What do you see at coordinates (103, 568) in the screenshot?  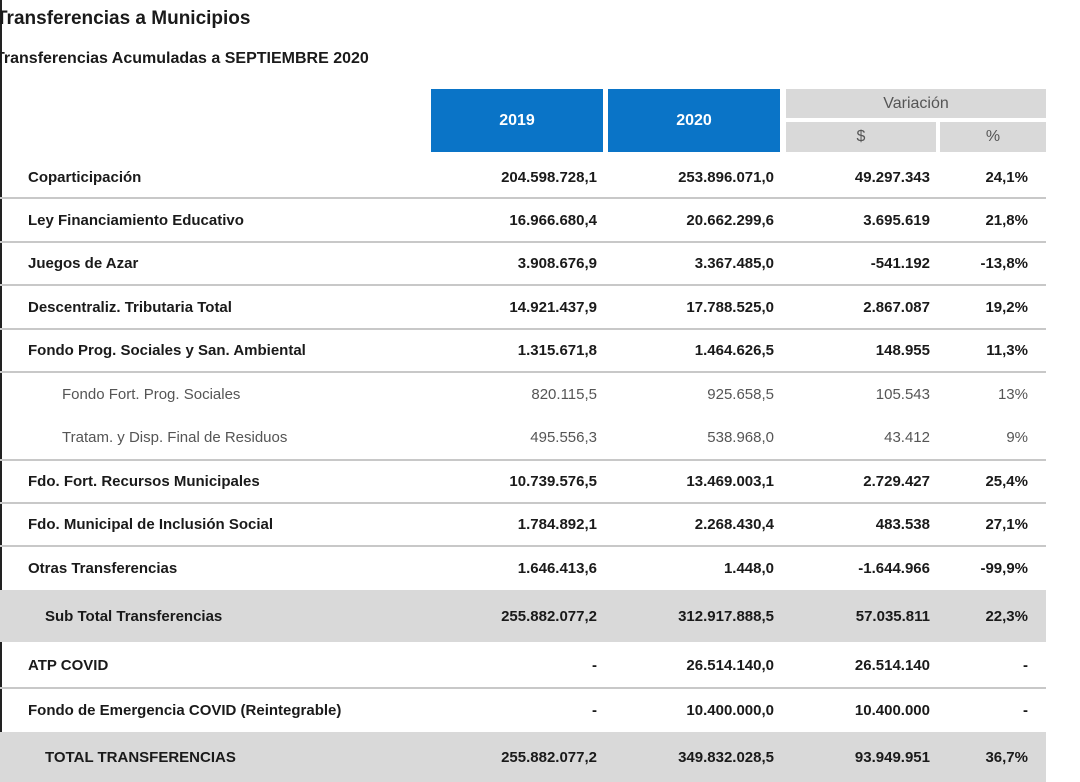 I see `row-label: Otras Transferencias` at bounding box center [103, 568].